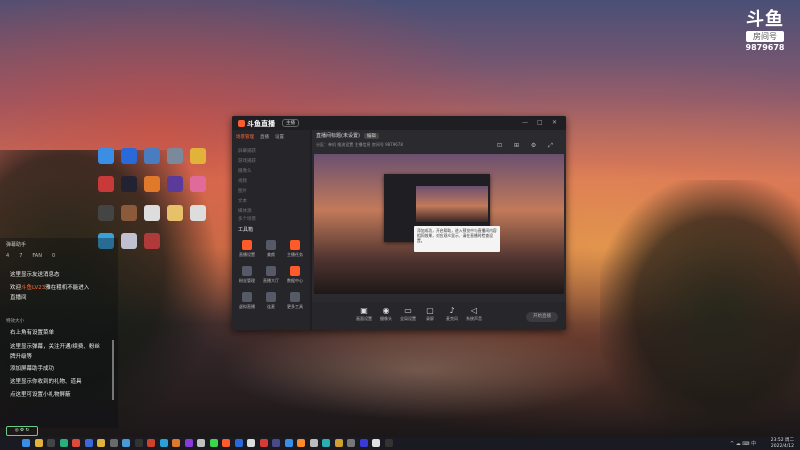 This screenshot has width=800, height=450. I want to click on stream-title: 直播间标题(未设置) 编辑, so click(347, 135).